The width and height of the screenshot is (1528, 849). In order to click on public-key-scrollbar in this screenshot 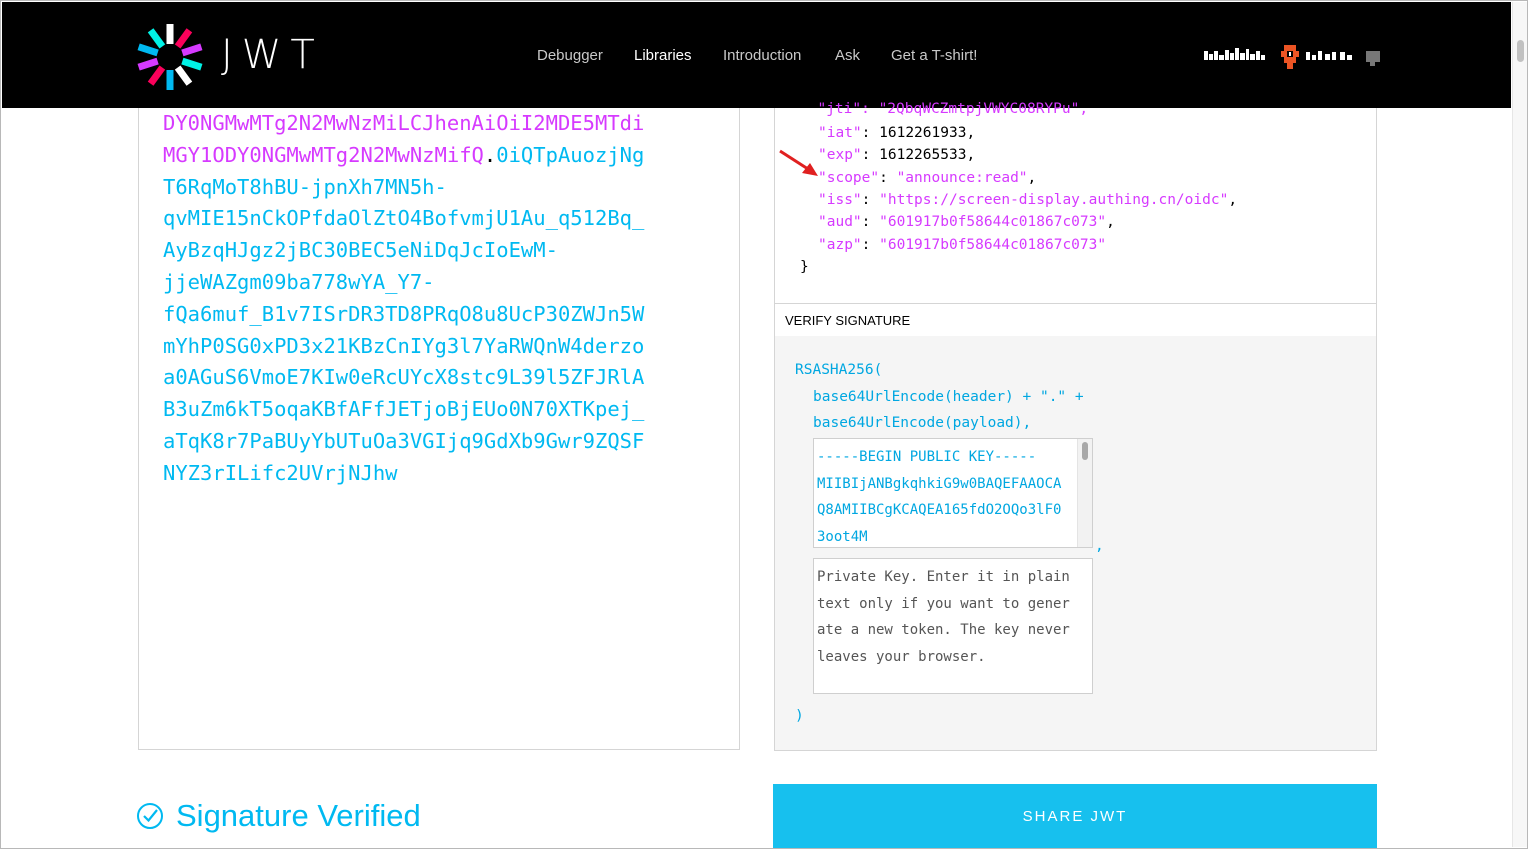, I will do `click(1084, 493)`.